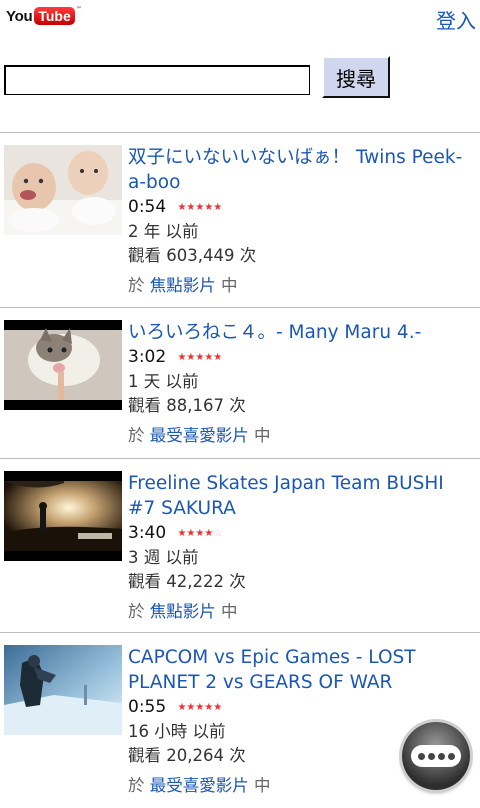 The image size is (480, 808). Describe the element at coordinates (187, 581) in the screenshot. I see `video-views: 觀看 42,222 次` at that location.